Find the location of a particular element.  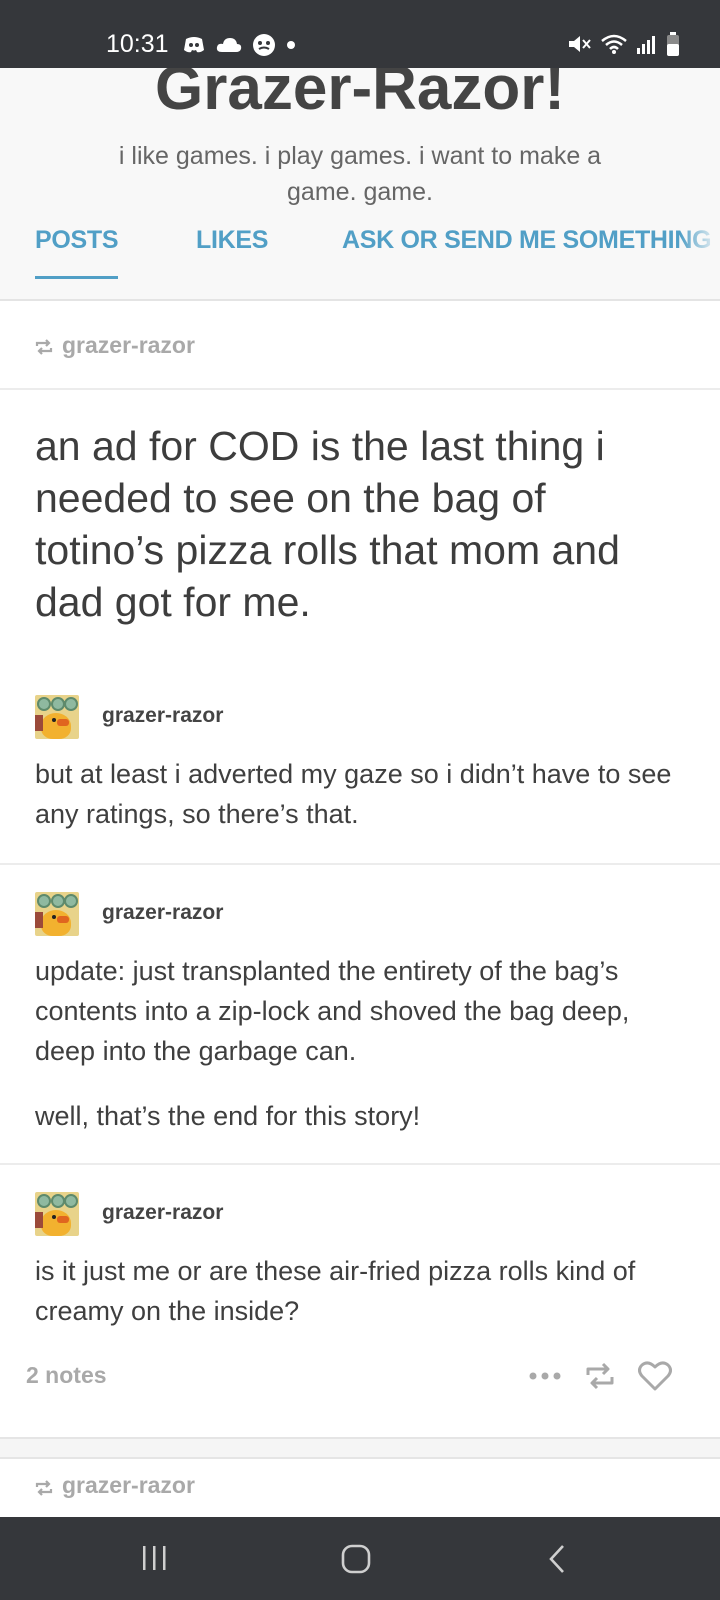

notification-icons is located at coordinates (239, 45).